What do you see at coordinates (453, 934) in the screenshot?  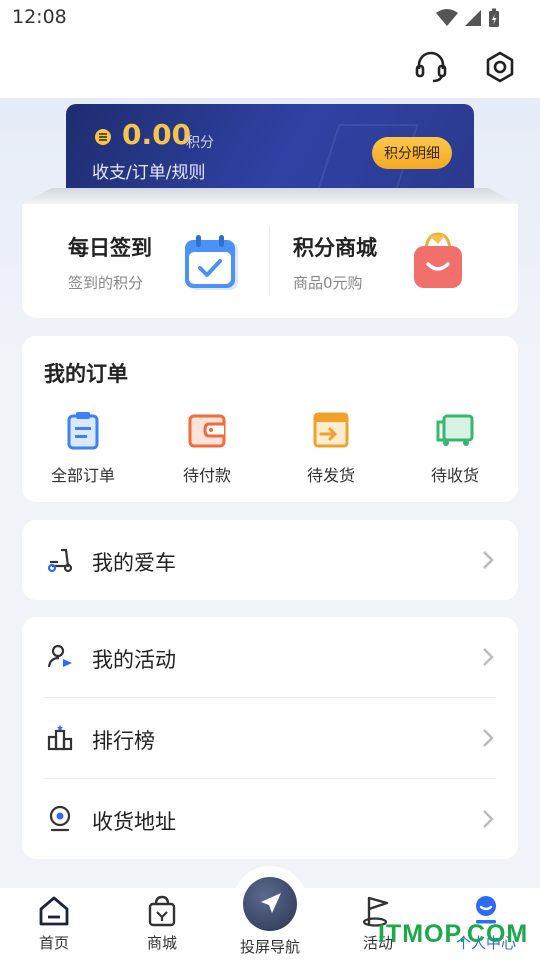 I see `watermark: ITMOP.COM` at bounding box center [453, 934].